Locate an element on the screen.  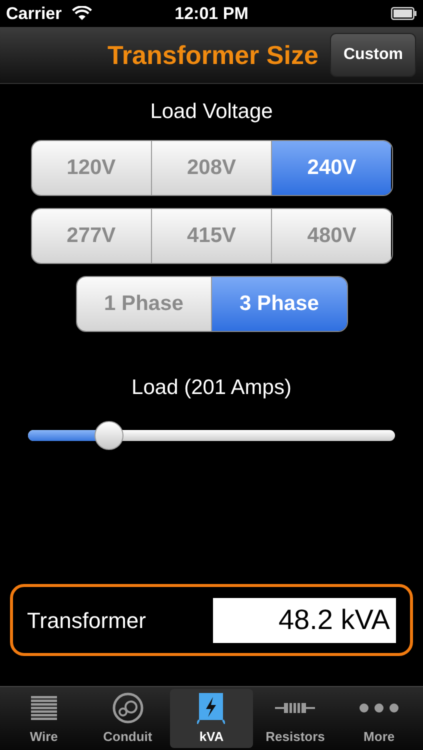
slider-thumb is located at coordinates (109, 435).